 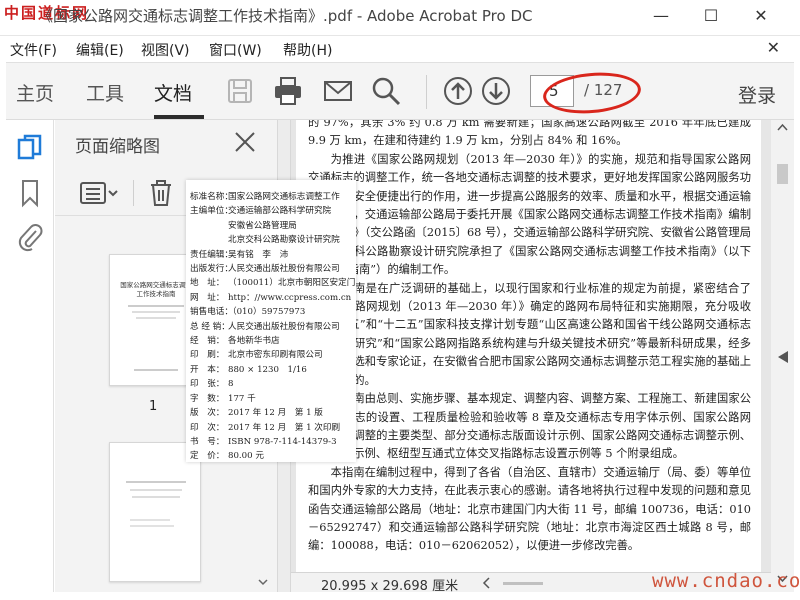 What do you see at coordinates (773, 47) in the screenshot?
I see `close-document-icon: ✕` at bounding box center [773, 47].